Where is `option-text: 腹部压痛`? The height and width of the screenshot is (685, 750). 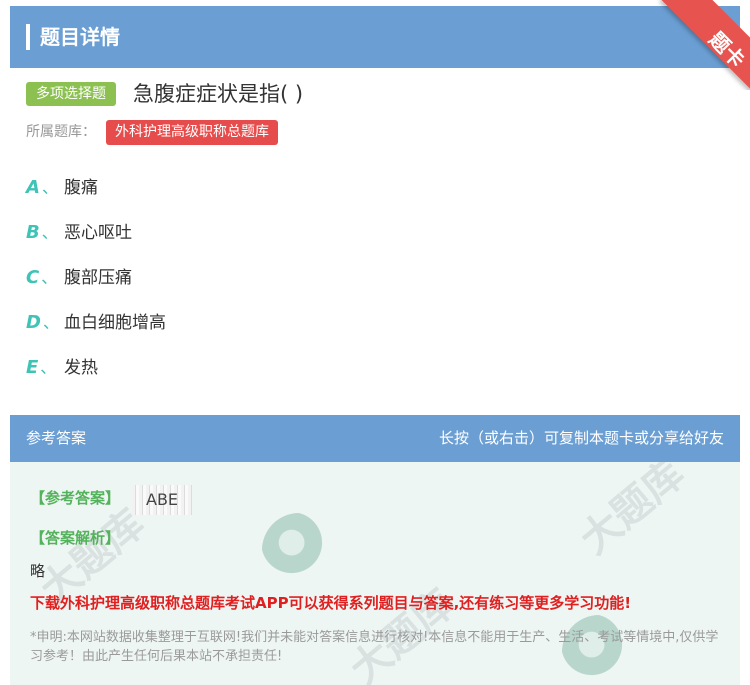 option-text: 腹部压痛 is located at coordinates (98, 278).